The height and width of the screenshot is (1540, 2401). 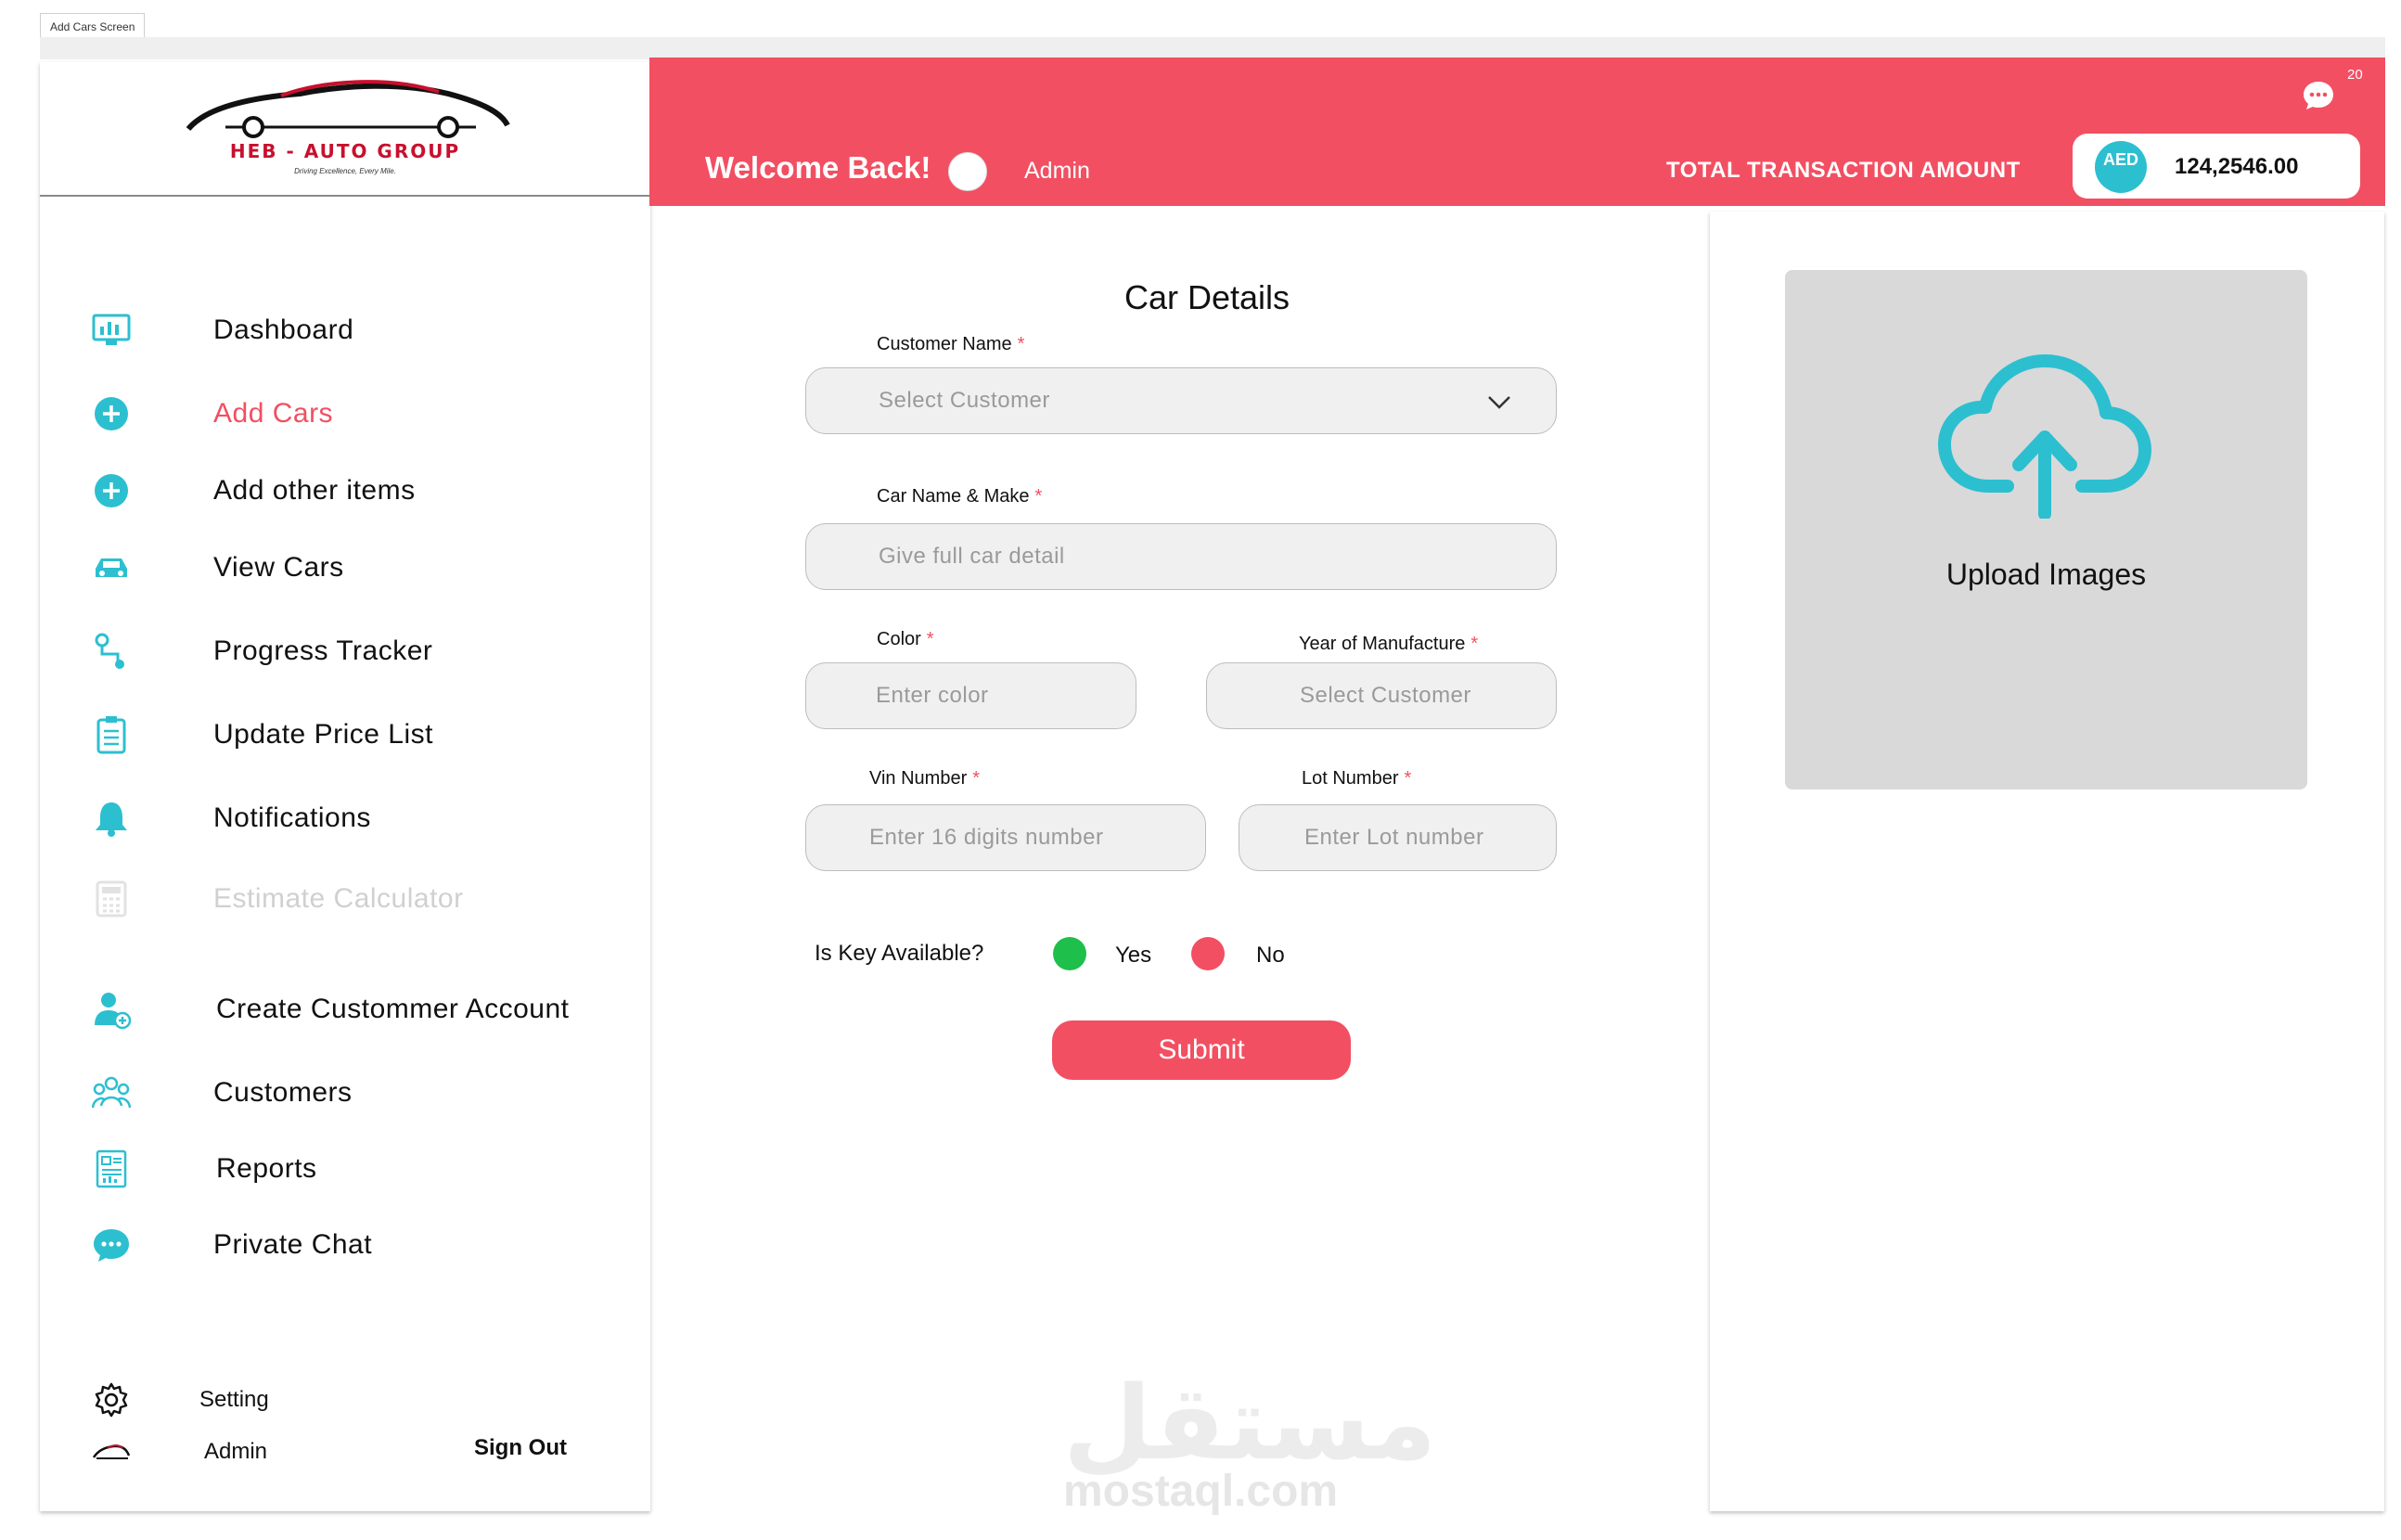 I want to click on key-yes-radio, so click(x=1069, y=954).